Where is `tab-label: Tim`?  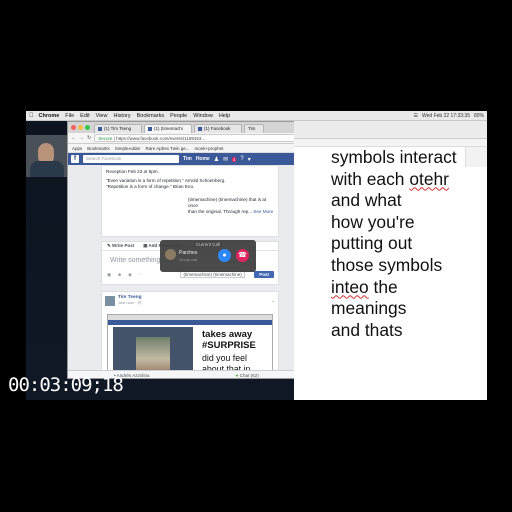
tab-label: Tim is located at coordinates (252, 128).